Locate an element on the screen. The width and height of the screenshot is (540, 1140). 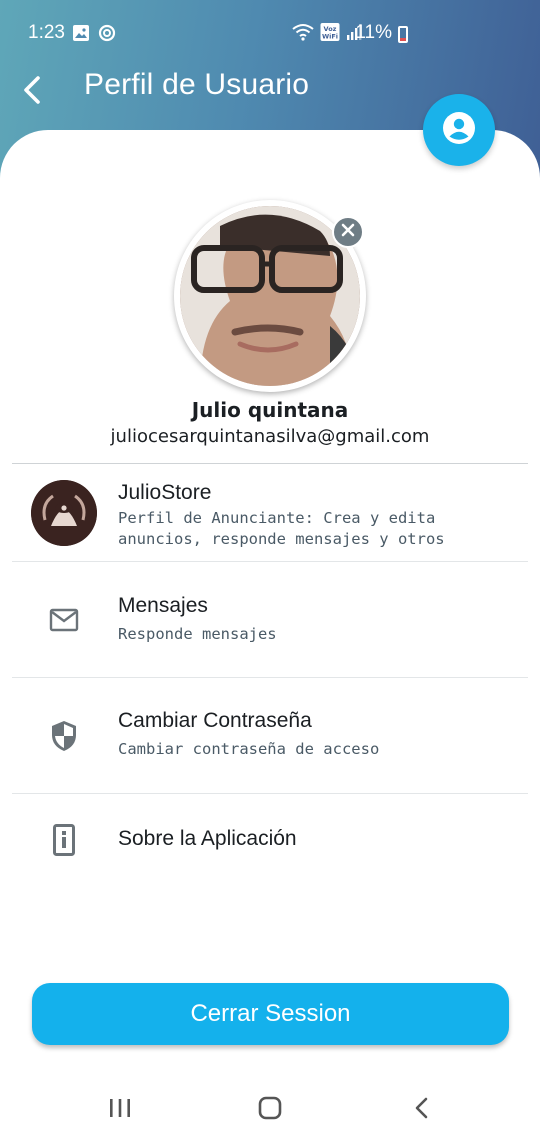
logout-button: Cerrar Session is located at coordinates (270, 1014).